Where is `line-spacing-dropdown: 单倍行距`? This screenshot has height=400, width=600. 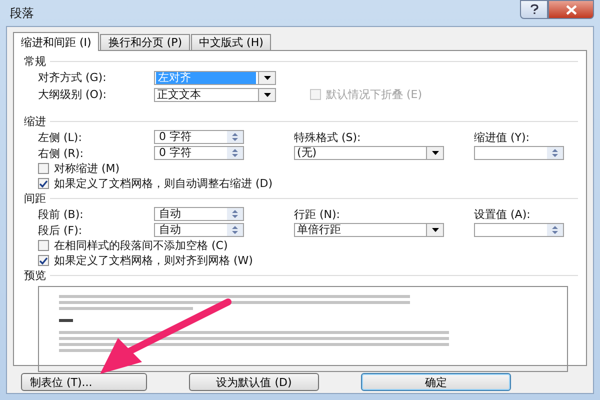 line-spacing-dropdown: 单倍行距 is located at coordinates (369, 230).